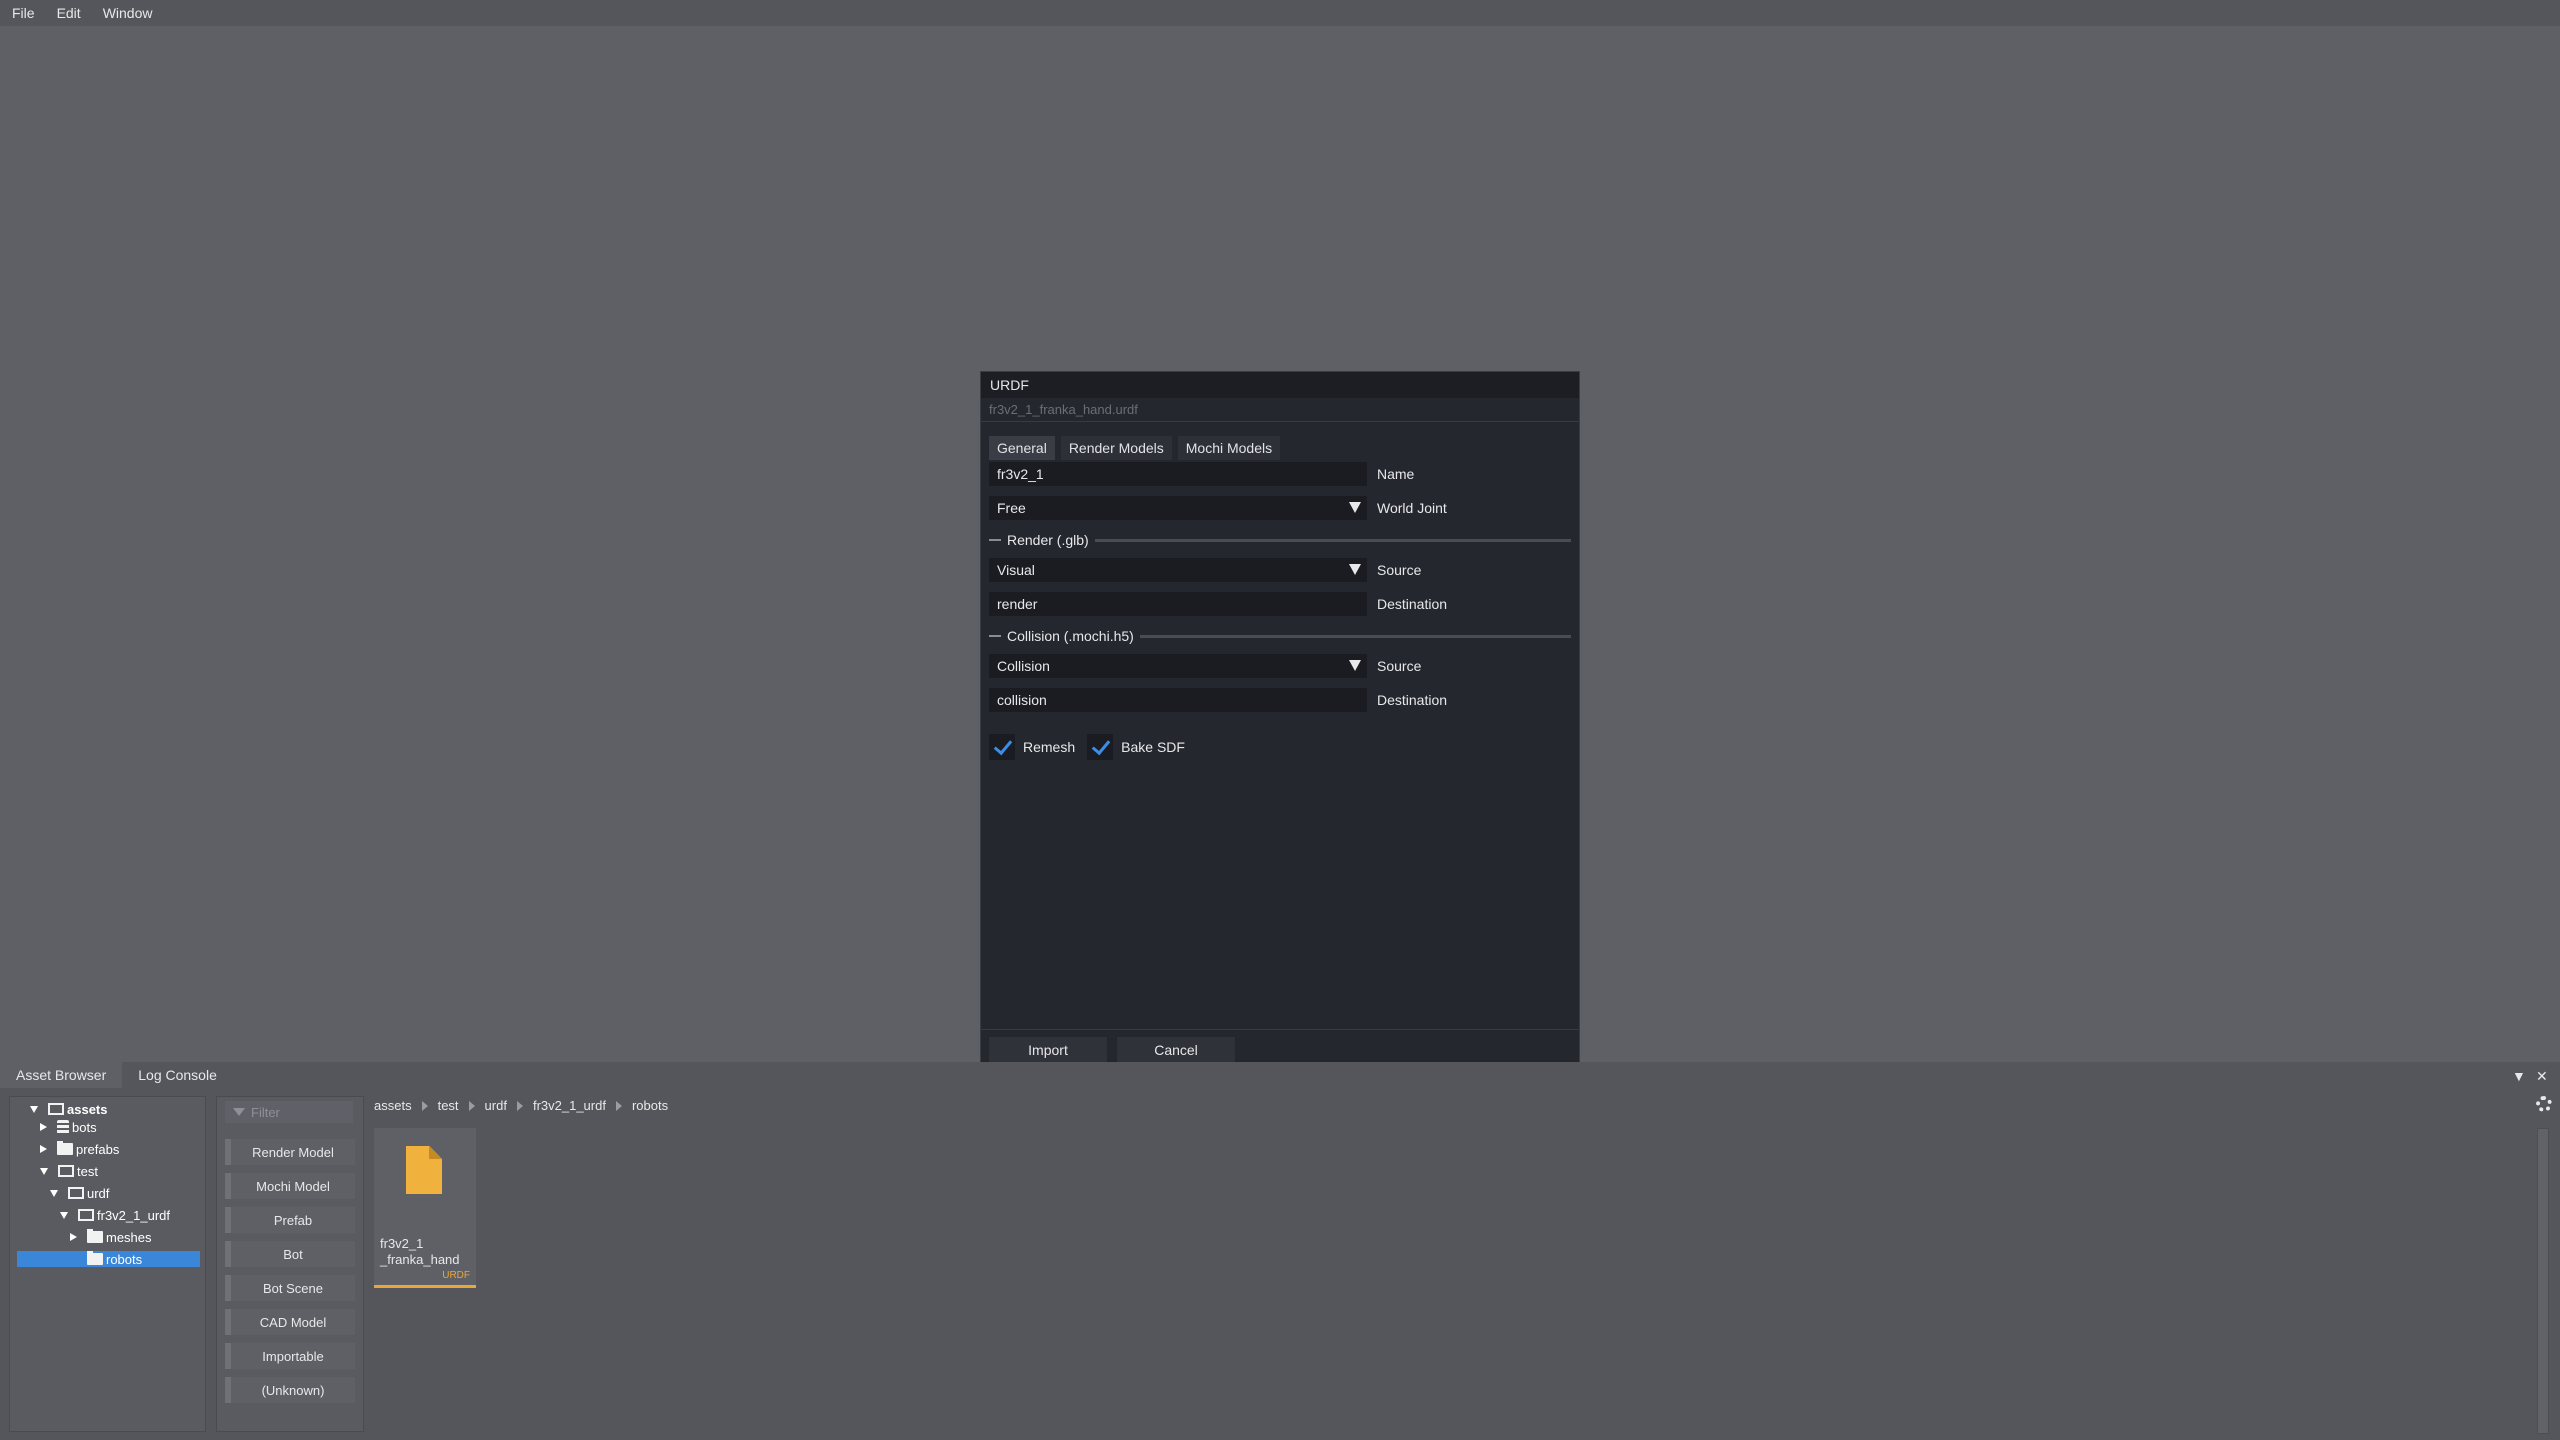 Image resolution: width=2560 pixels, height=1440 pixels. What do you see at coordinates (650, 1105) in the screenshot?
I see `breadcrumb-robots: robots` at bounding box center [650, 1105].